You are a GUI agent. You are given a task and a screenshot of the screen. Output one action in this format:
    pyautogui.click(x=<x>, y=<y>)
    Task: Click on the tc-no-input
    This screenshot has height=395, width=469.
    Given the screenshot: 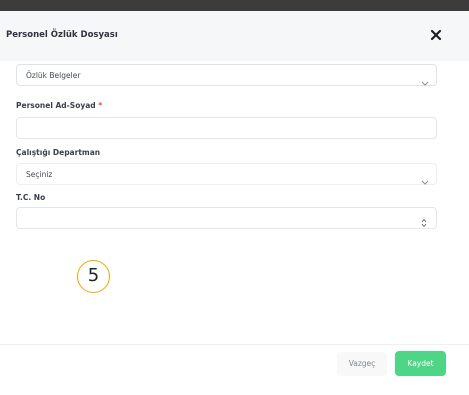 What is the action you would take?
    pyautogui.click(x=226, y=218)
    